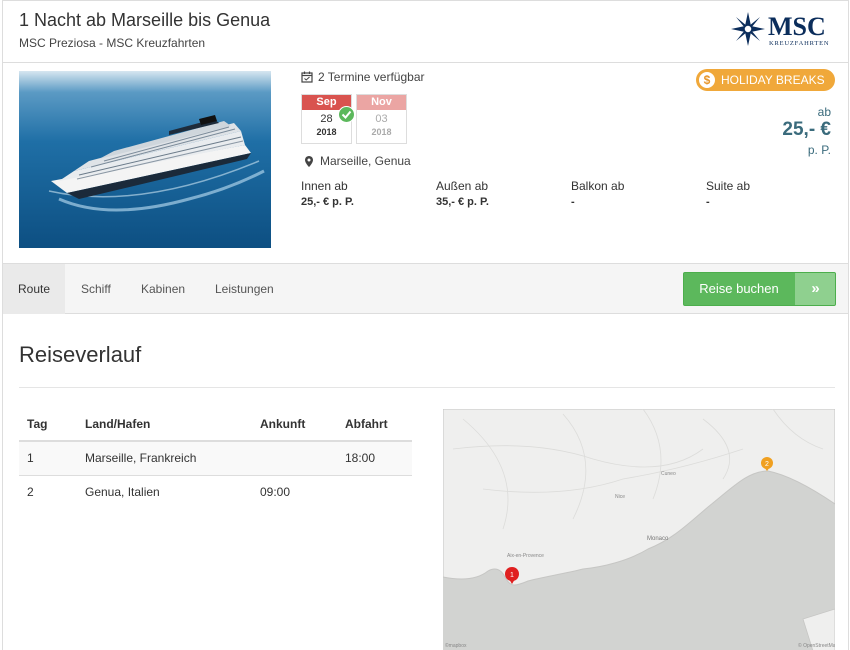 The width and height of the screenshot is (850, 650). I want to click on dollar-coin-icon: $, so click(707, 80).